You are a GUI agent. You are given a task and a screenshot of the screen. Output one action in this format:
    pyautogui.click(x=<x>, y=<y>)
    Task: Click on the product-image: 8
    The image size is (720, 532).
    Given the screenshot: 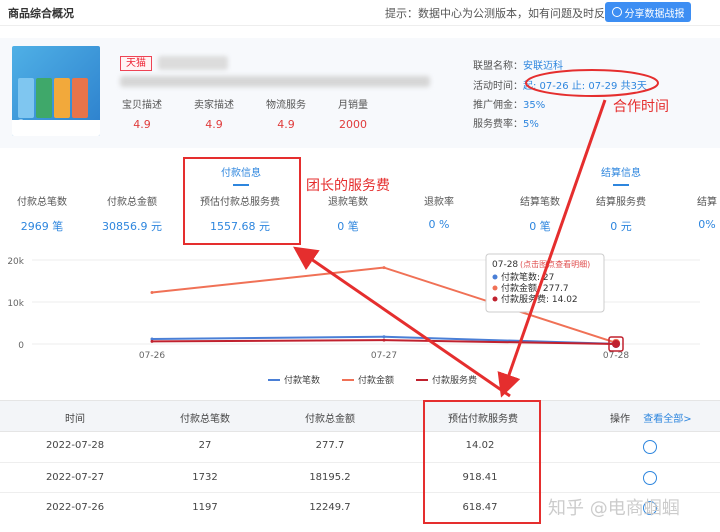 What is the action you would take?
    pyautogui.click(x=56, y=91)
    